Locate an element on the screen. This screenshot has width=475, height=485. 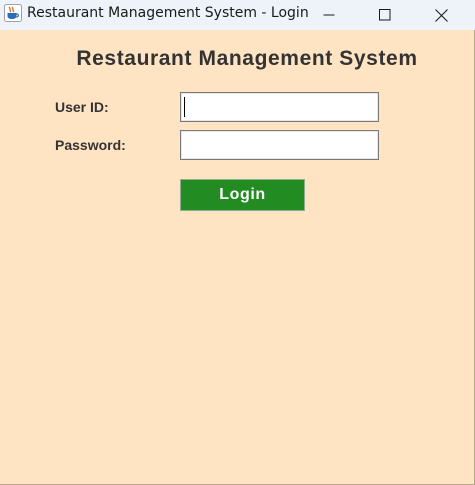
close-button is located at coordinates (441, 15).